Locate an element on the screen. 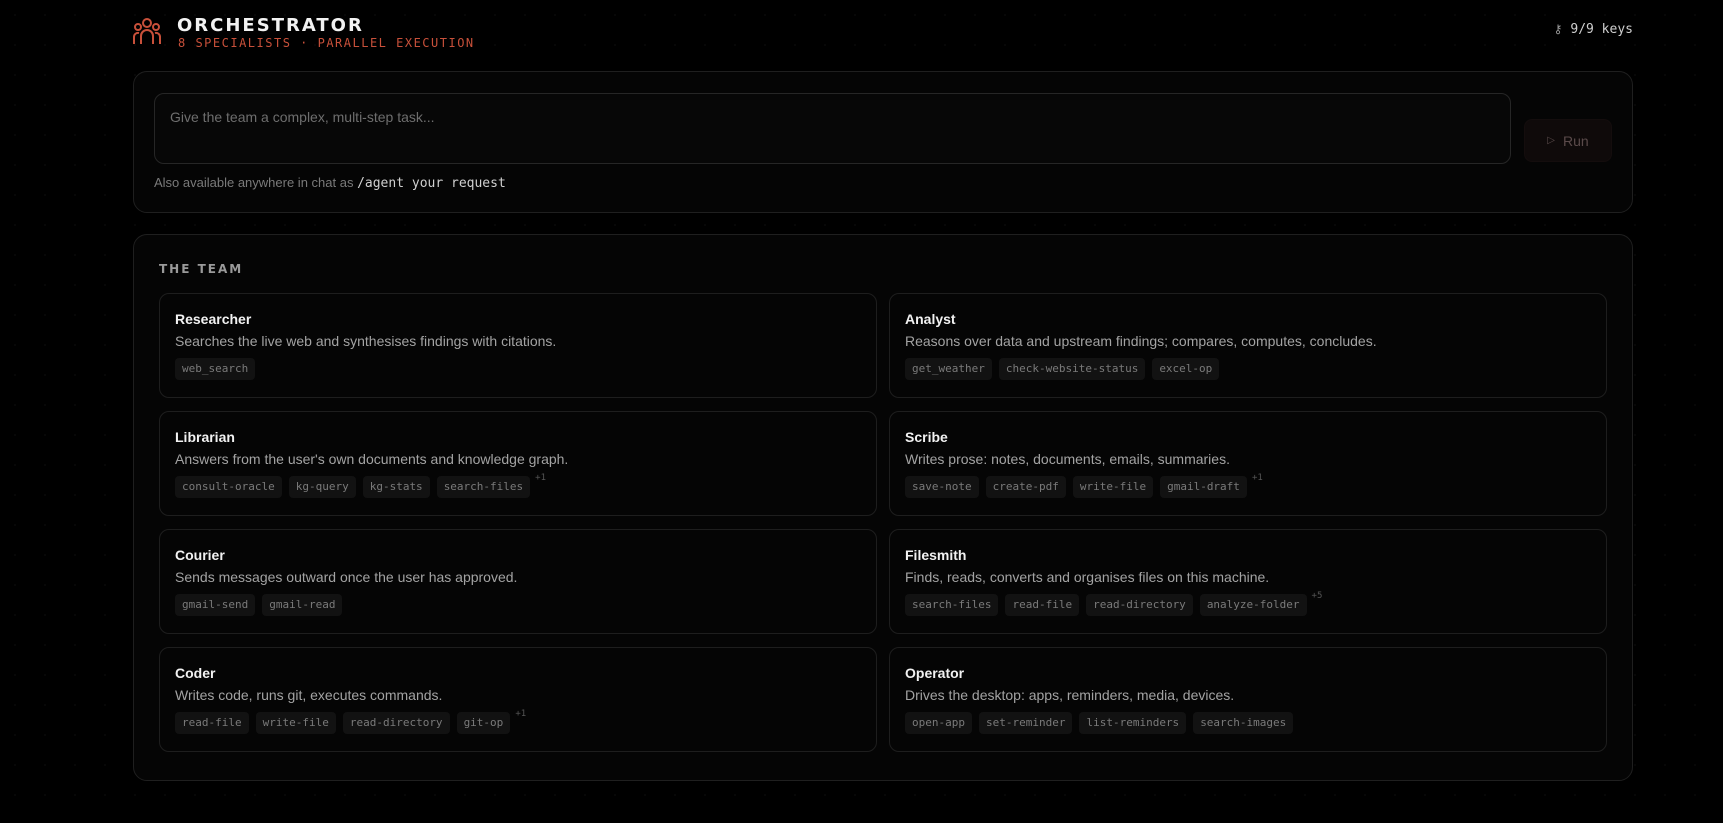  agent-name: Courier is located at coordinates (200, 555).